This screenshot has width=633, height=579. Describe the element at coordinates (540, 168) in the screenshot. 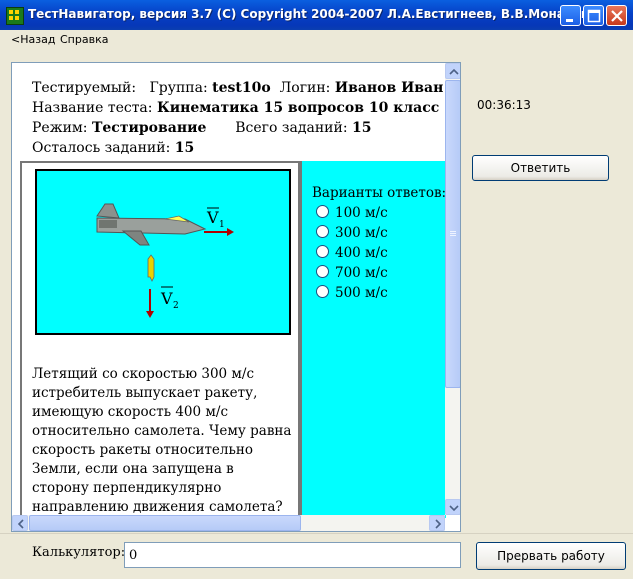

I see `answer-button: Ответить` at that location.